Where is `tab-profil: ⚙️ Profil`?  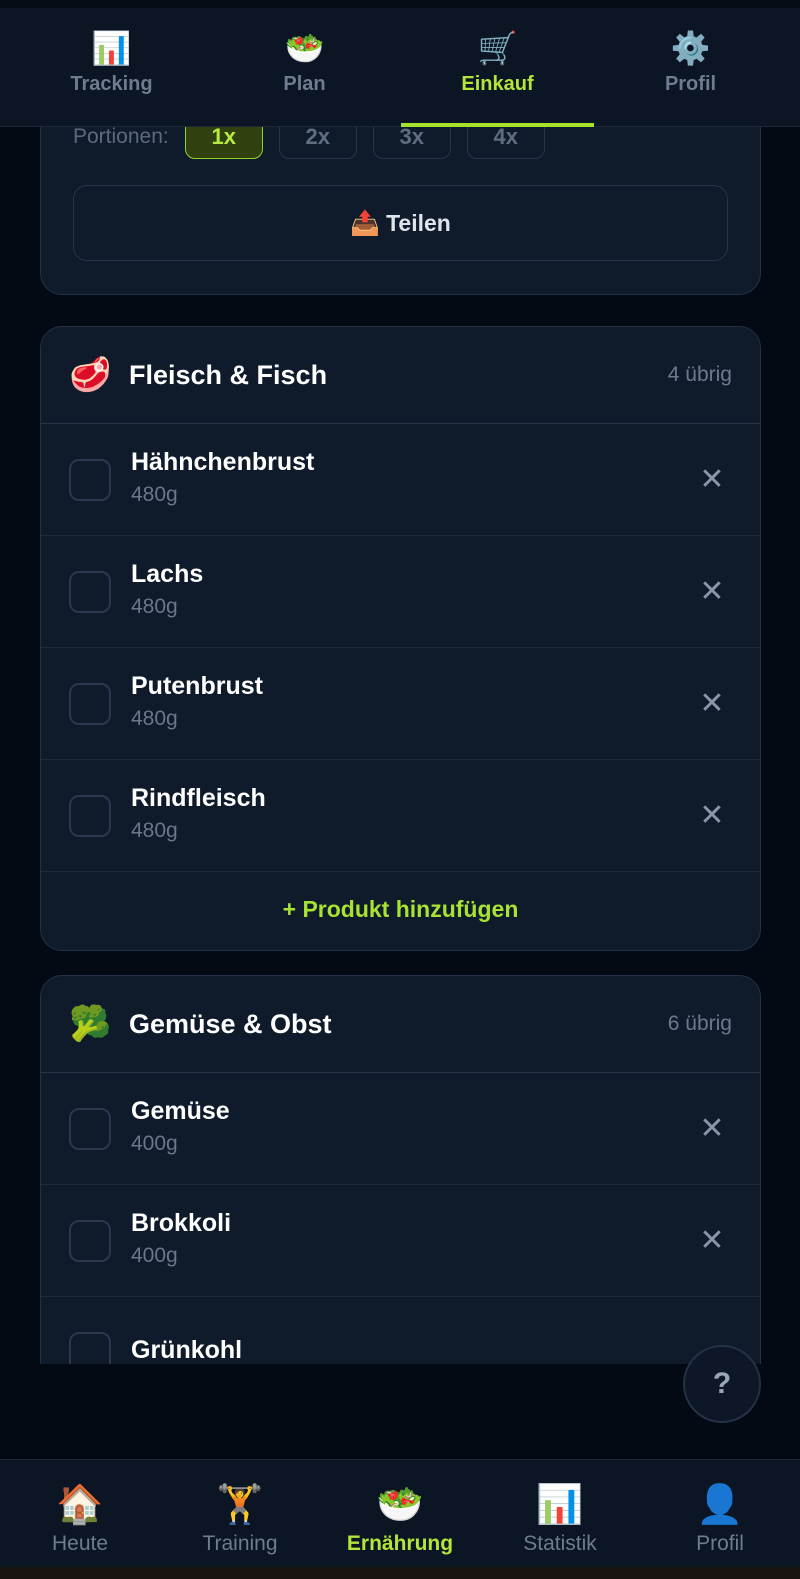
tab-profil: ⚙️ Profil is located at coordinates (690, 63).